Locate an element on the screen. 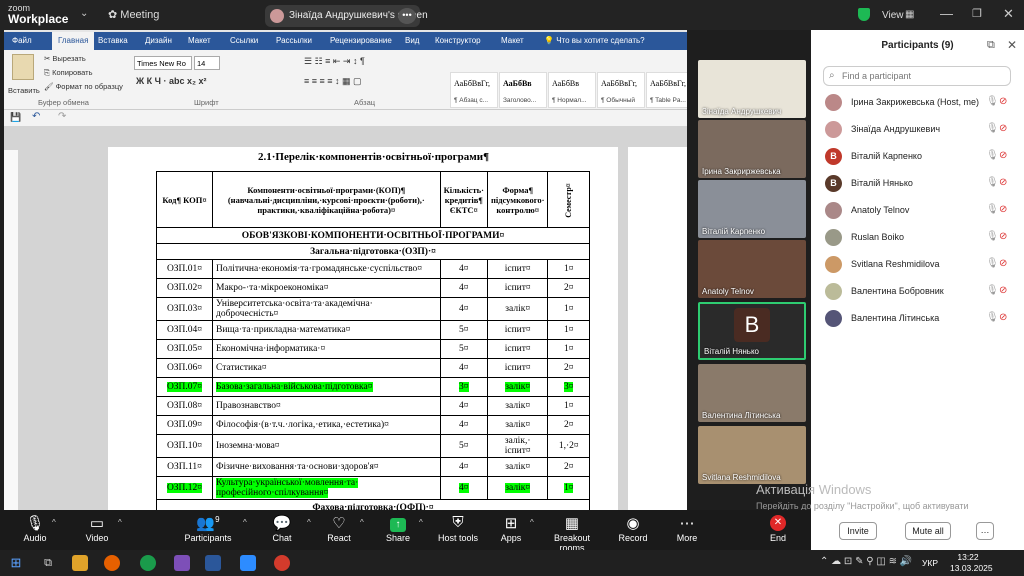 The width and height of the screenshot is (1024, 576). participant-search-input: Find a participant is located at coordinates (917, 76).